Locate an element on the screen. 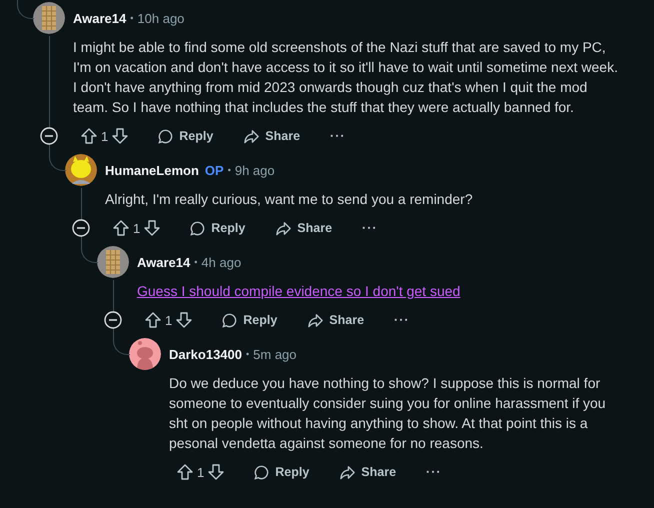 The width and height of the screenshot is (654, 508). op-label: OP is located at coordinates (214, 170).